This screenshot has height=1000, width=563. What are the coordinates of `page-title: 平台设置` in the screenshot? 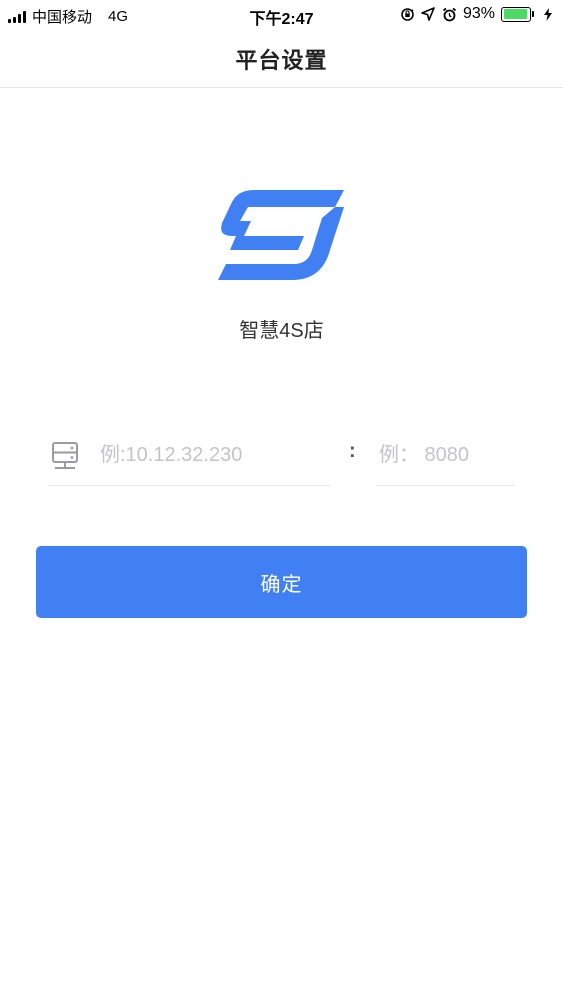 It's located at (281, 60).